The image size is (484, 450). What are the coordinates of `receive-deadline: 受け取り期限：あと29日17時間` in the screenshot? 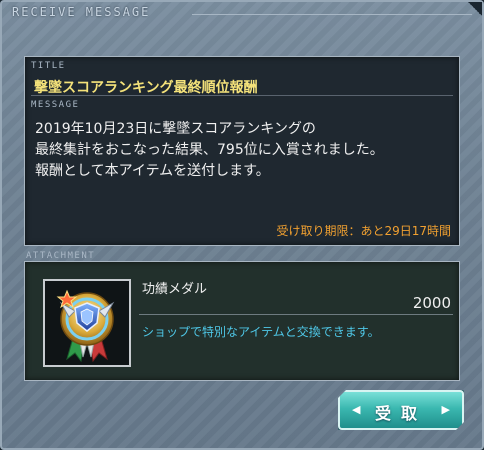 It's located at (363, 231).